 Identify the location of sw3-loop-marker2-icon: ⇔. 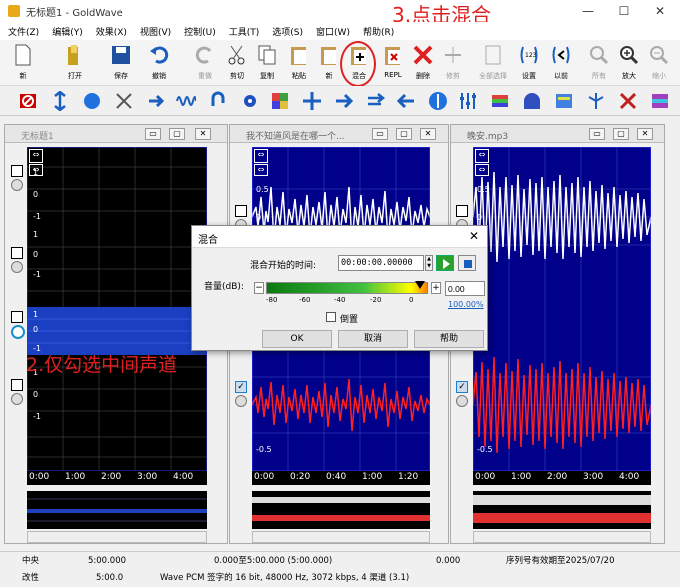
(482, 170).